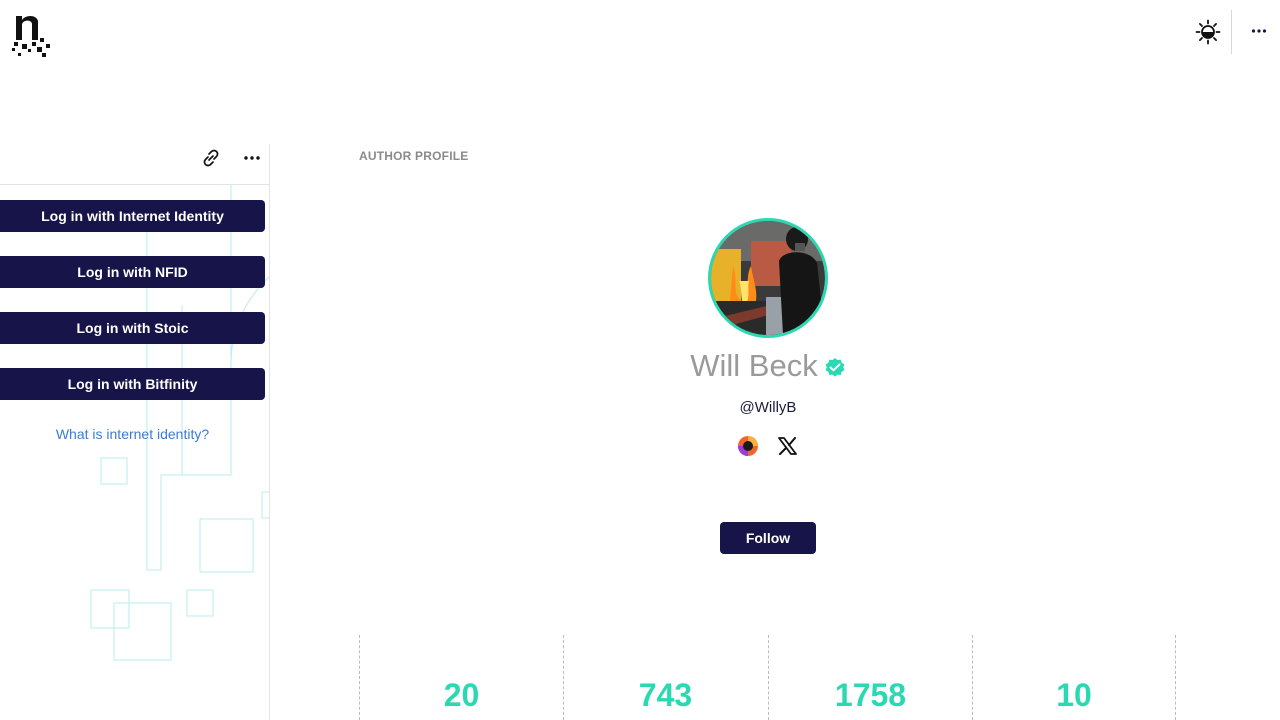  Describe the element at coordinates (748, 446) in the screenshot. I see `internet-computer-icon` at that location.